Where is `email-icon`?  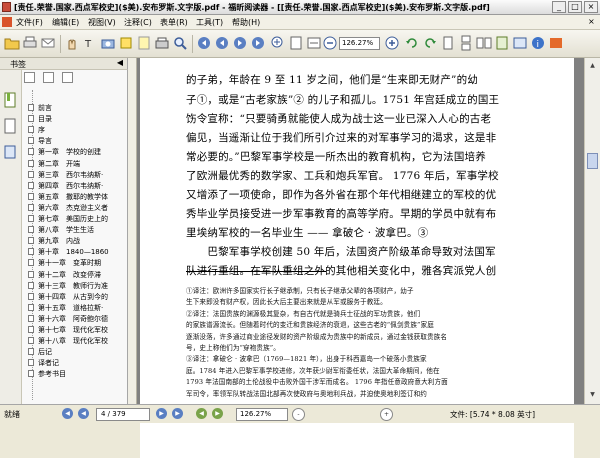 email-icon is located at coordinates (48, 43).